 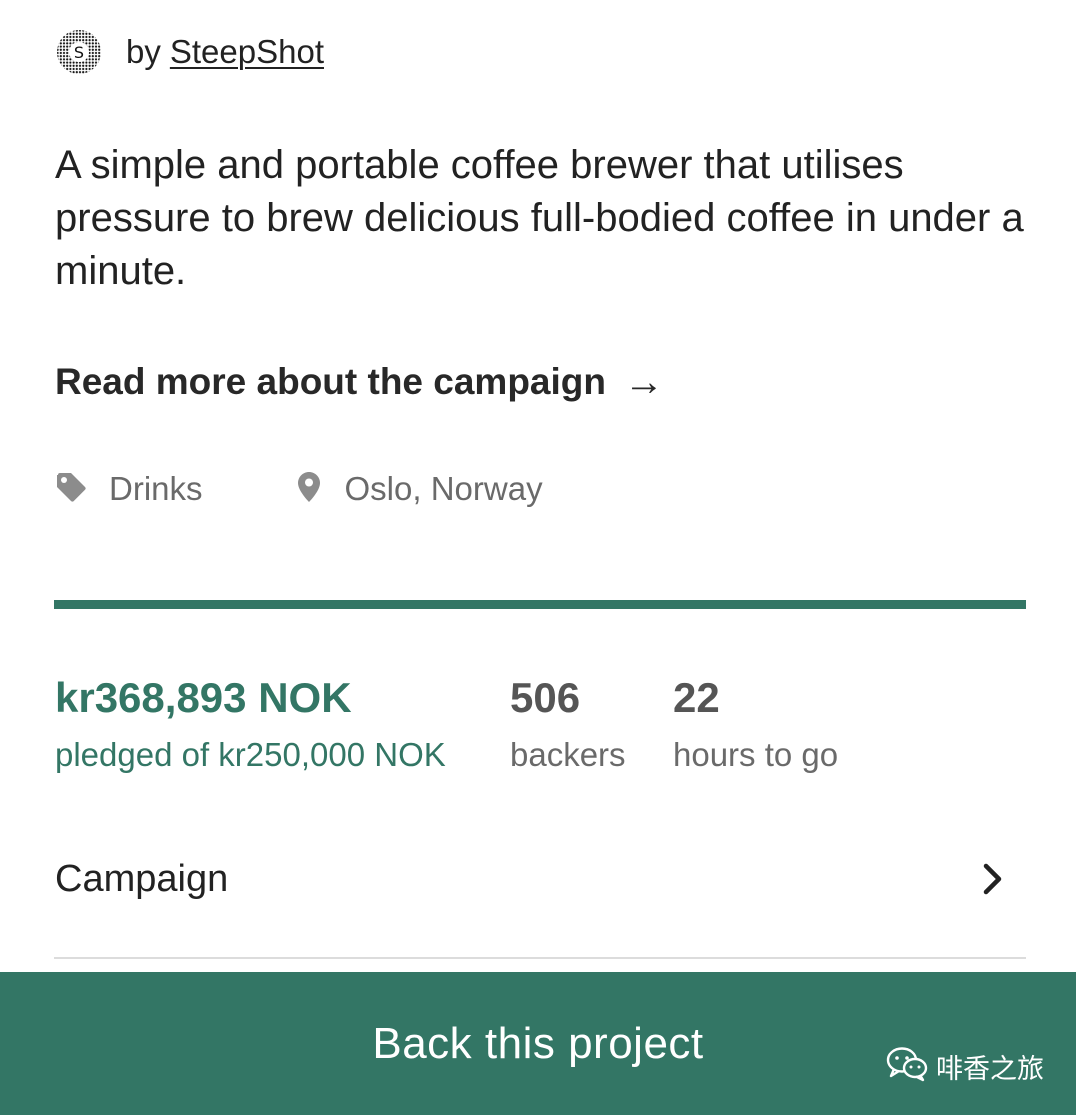 What do you see at coordinates (990, 1069) in the screenshot?
I see `watermark-text: 啡香之旅` at bounding box center [990, 1069].